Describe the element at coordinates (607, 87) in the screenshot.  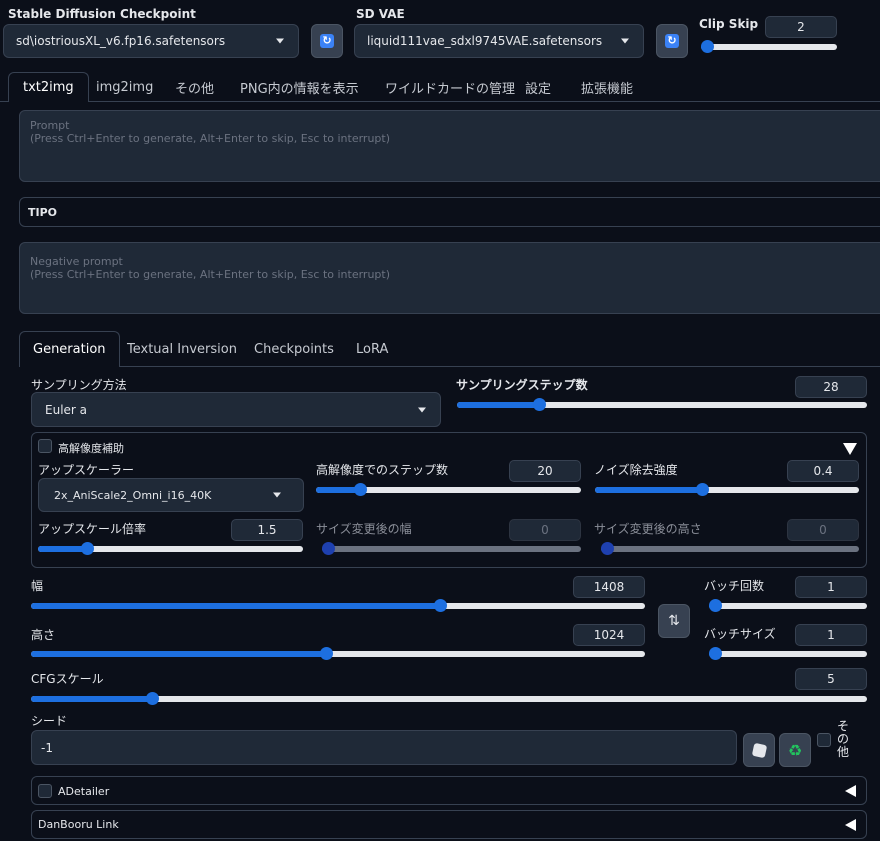
I see `tab-extensions: 拡張機能` at that location.